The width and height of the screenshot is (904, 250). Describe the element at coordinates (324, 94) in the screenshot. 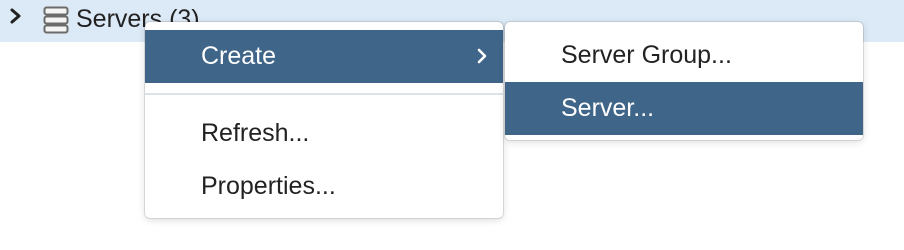

I see `menu-divider` at that location.